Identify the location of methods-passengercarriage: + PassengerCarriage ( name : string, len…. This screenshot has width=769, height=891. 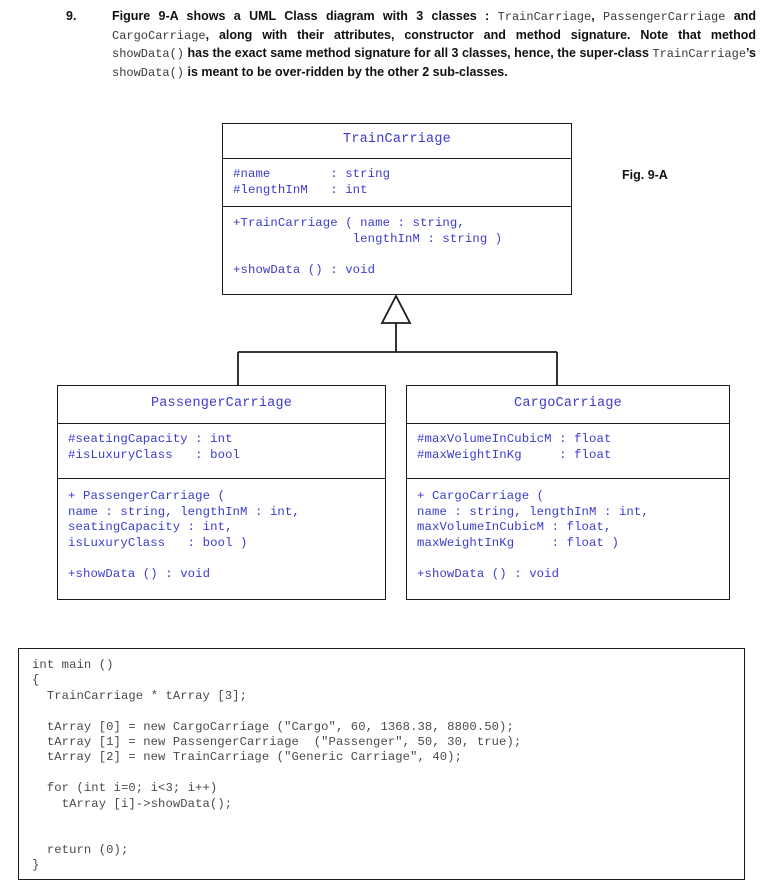
(184, 535).